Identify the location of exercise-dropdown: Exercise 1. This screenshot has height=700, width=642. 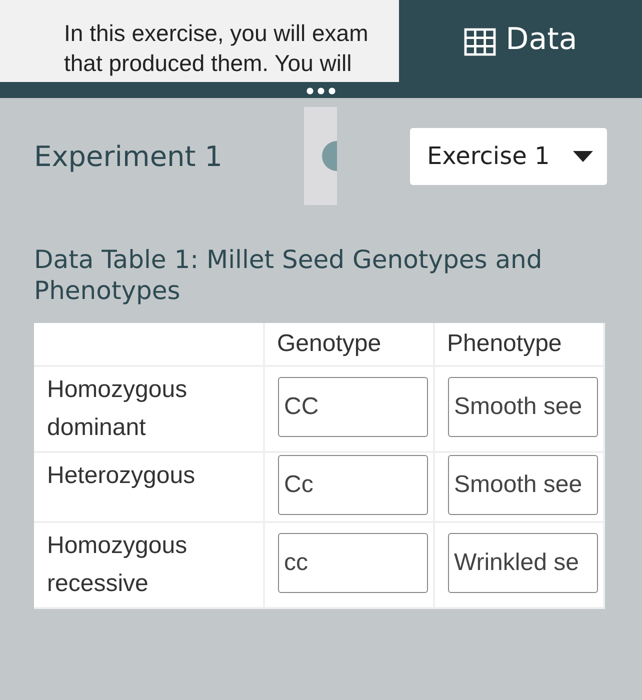
(508, 156).